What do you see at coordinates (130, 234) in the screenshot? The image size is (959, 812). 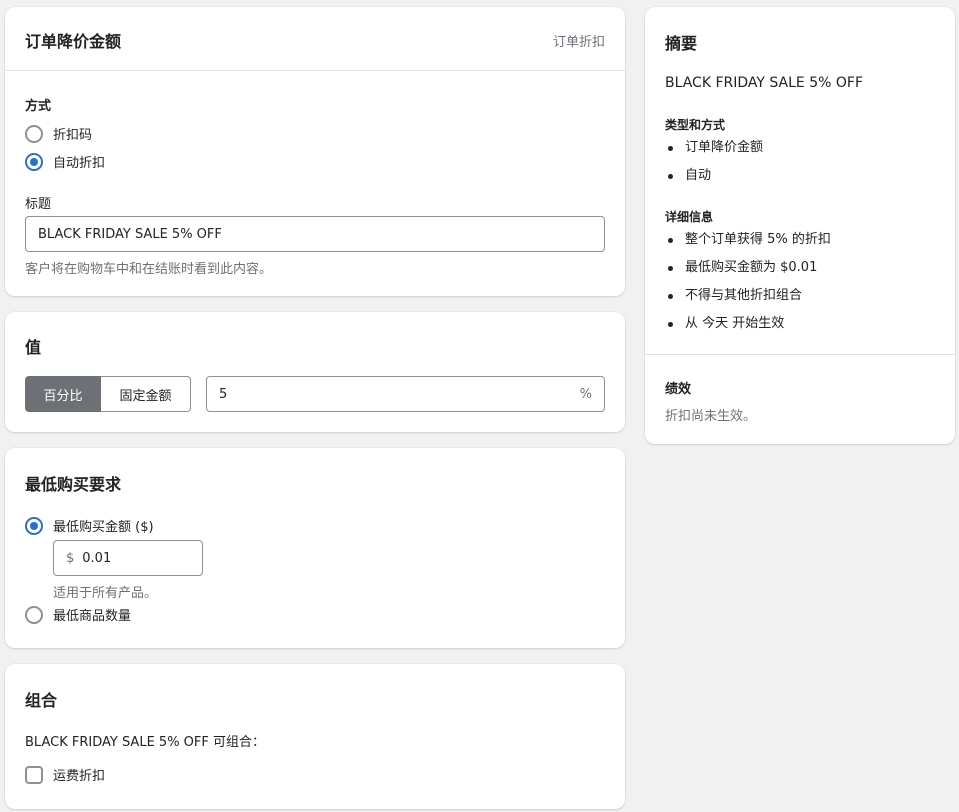 I see `title-input-value: BLACK FRIDAY SALE 5% OFF` at bounding box center [130, 234].